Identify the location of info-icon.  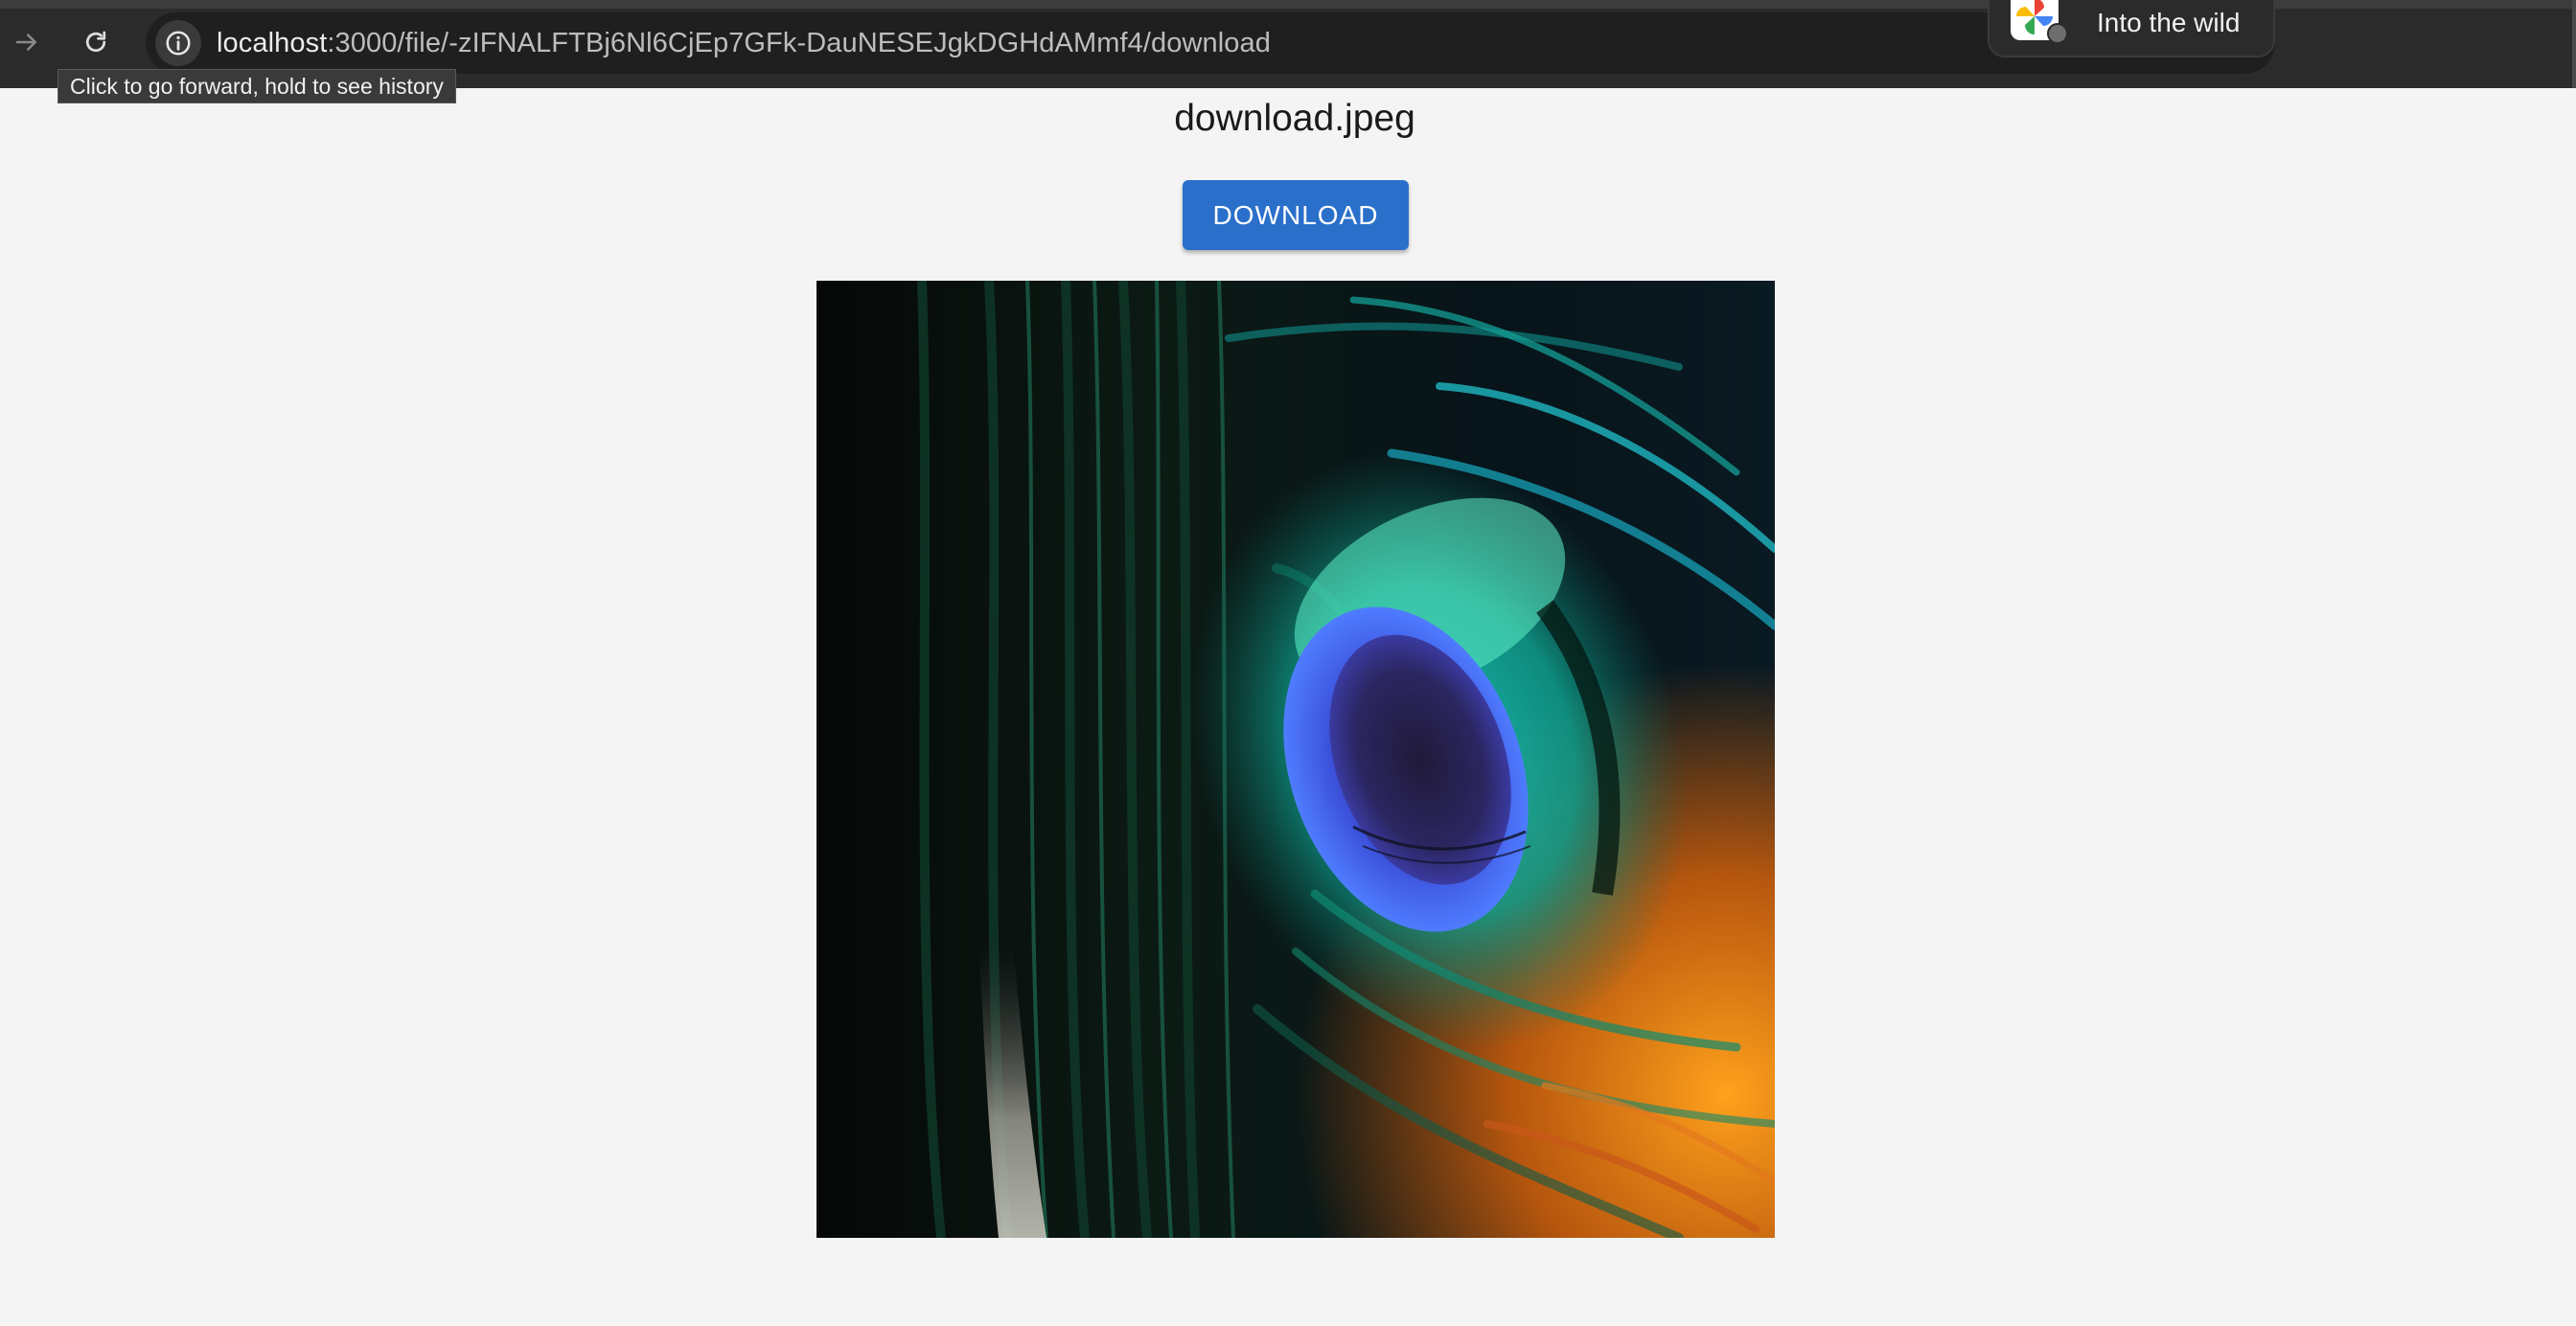
(178, 43).